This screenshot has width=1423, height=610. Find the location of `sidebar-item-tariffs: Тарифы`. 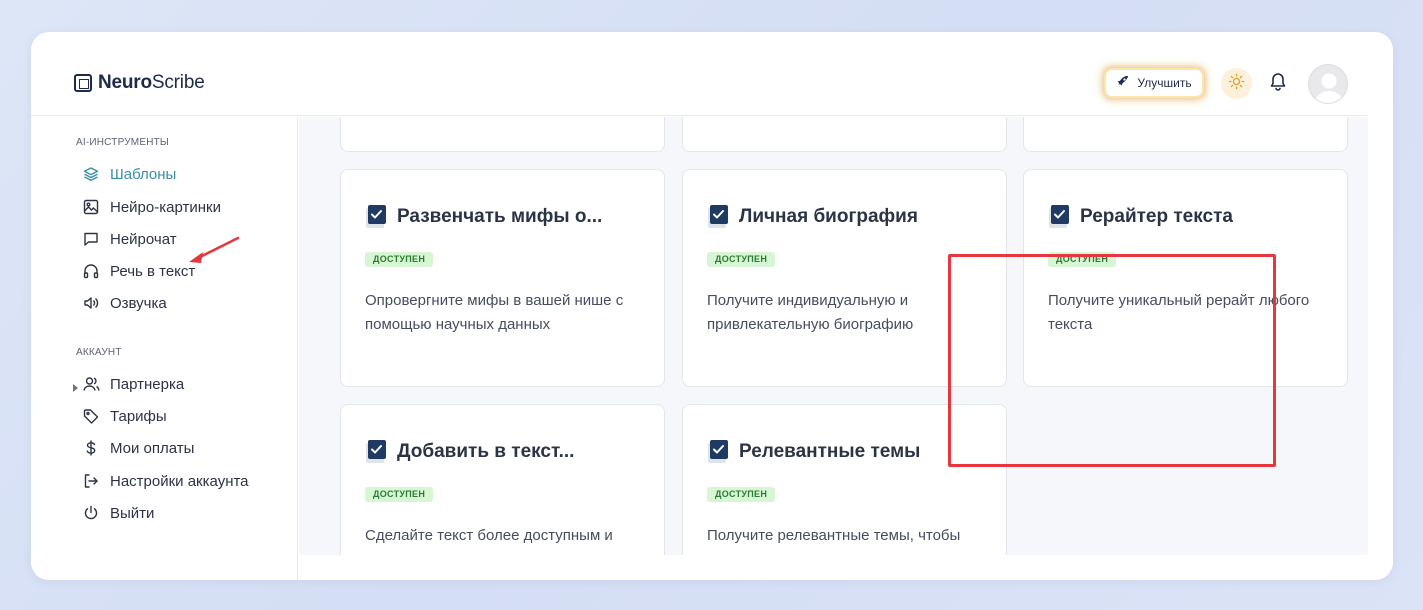

sidebar-item-tariffs: Тарифы is located at coordinates (124, 416).